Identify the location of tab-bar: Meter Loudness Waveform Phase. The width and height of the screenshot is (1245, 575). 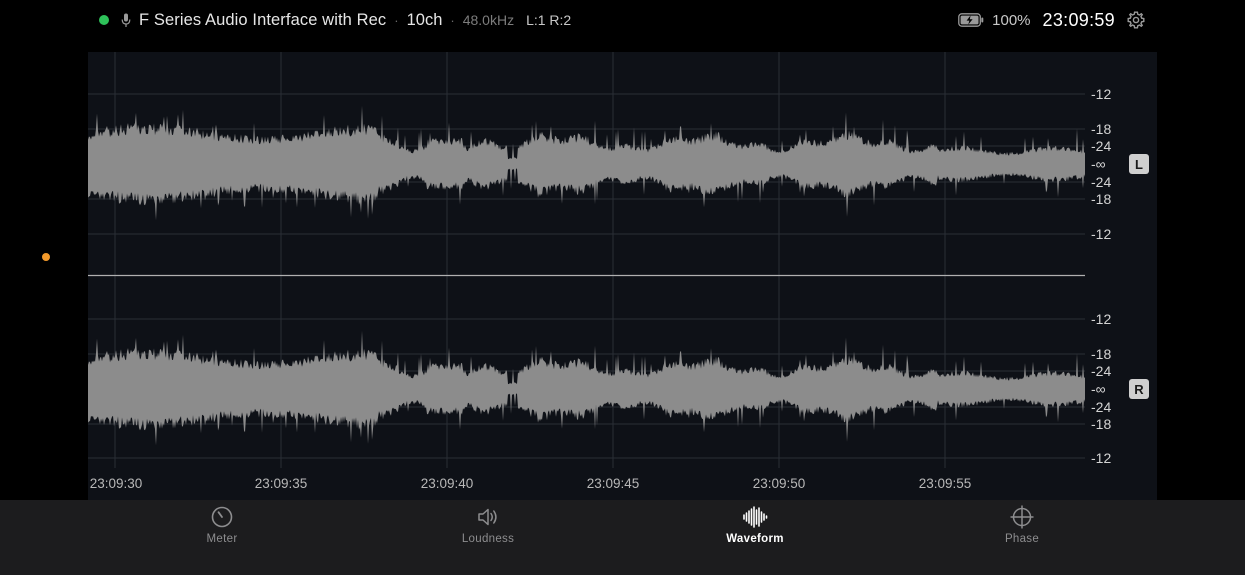
(622, 537).